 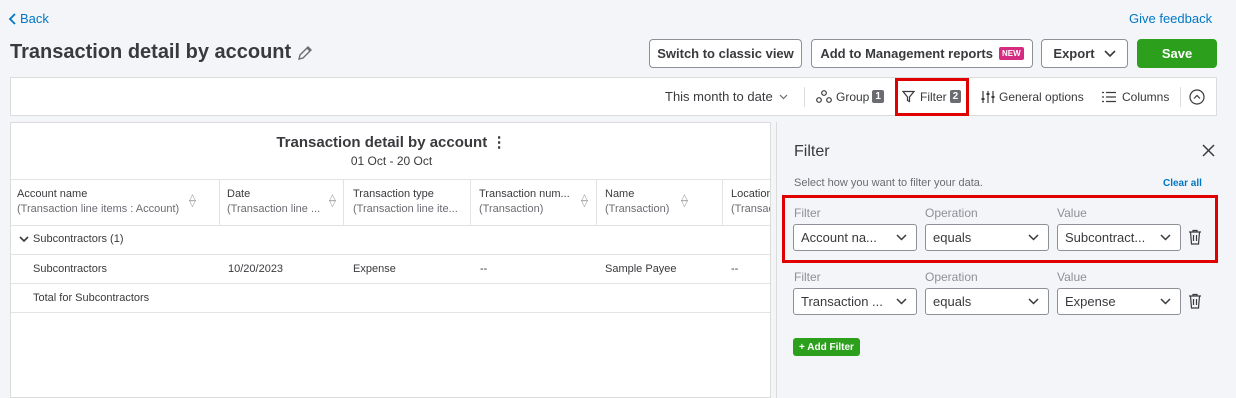 What do you see at coordinates (906, 53) in the screenshot?
I see `add-mgmt-label: Add to Management reports` at bounding box center [906, 53].